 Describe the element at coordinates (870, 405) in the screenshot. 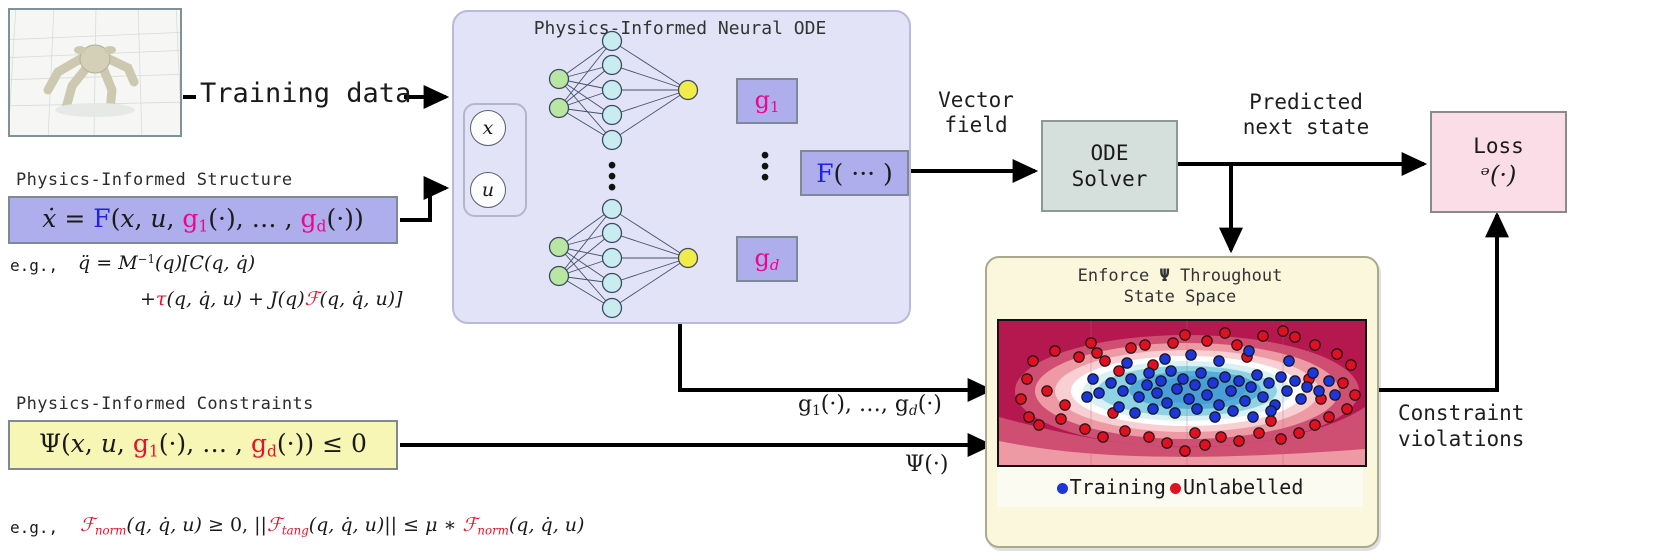

I see `g-outputs-label: g1(·), …, gd(·)` at that location.